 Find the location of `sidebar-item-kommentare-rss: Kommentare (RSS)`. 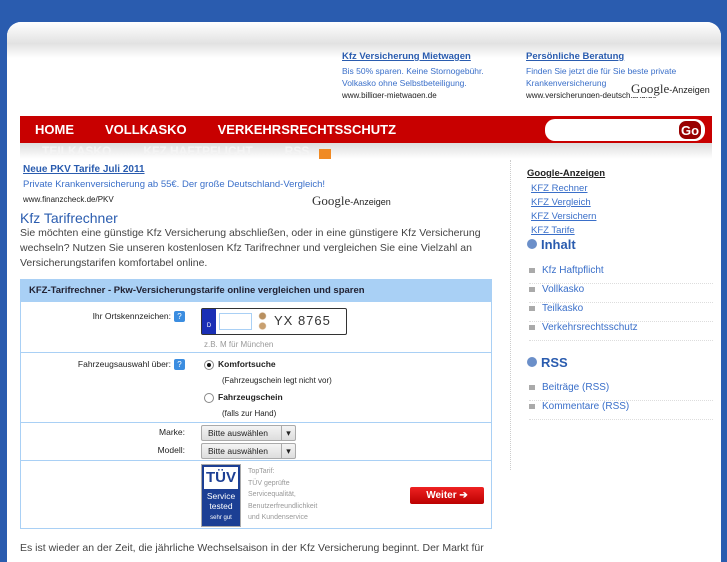

sidebar-item-kommentare-rss: Kommentare (RSS) is located at coordinates (621, 410).